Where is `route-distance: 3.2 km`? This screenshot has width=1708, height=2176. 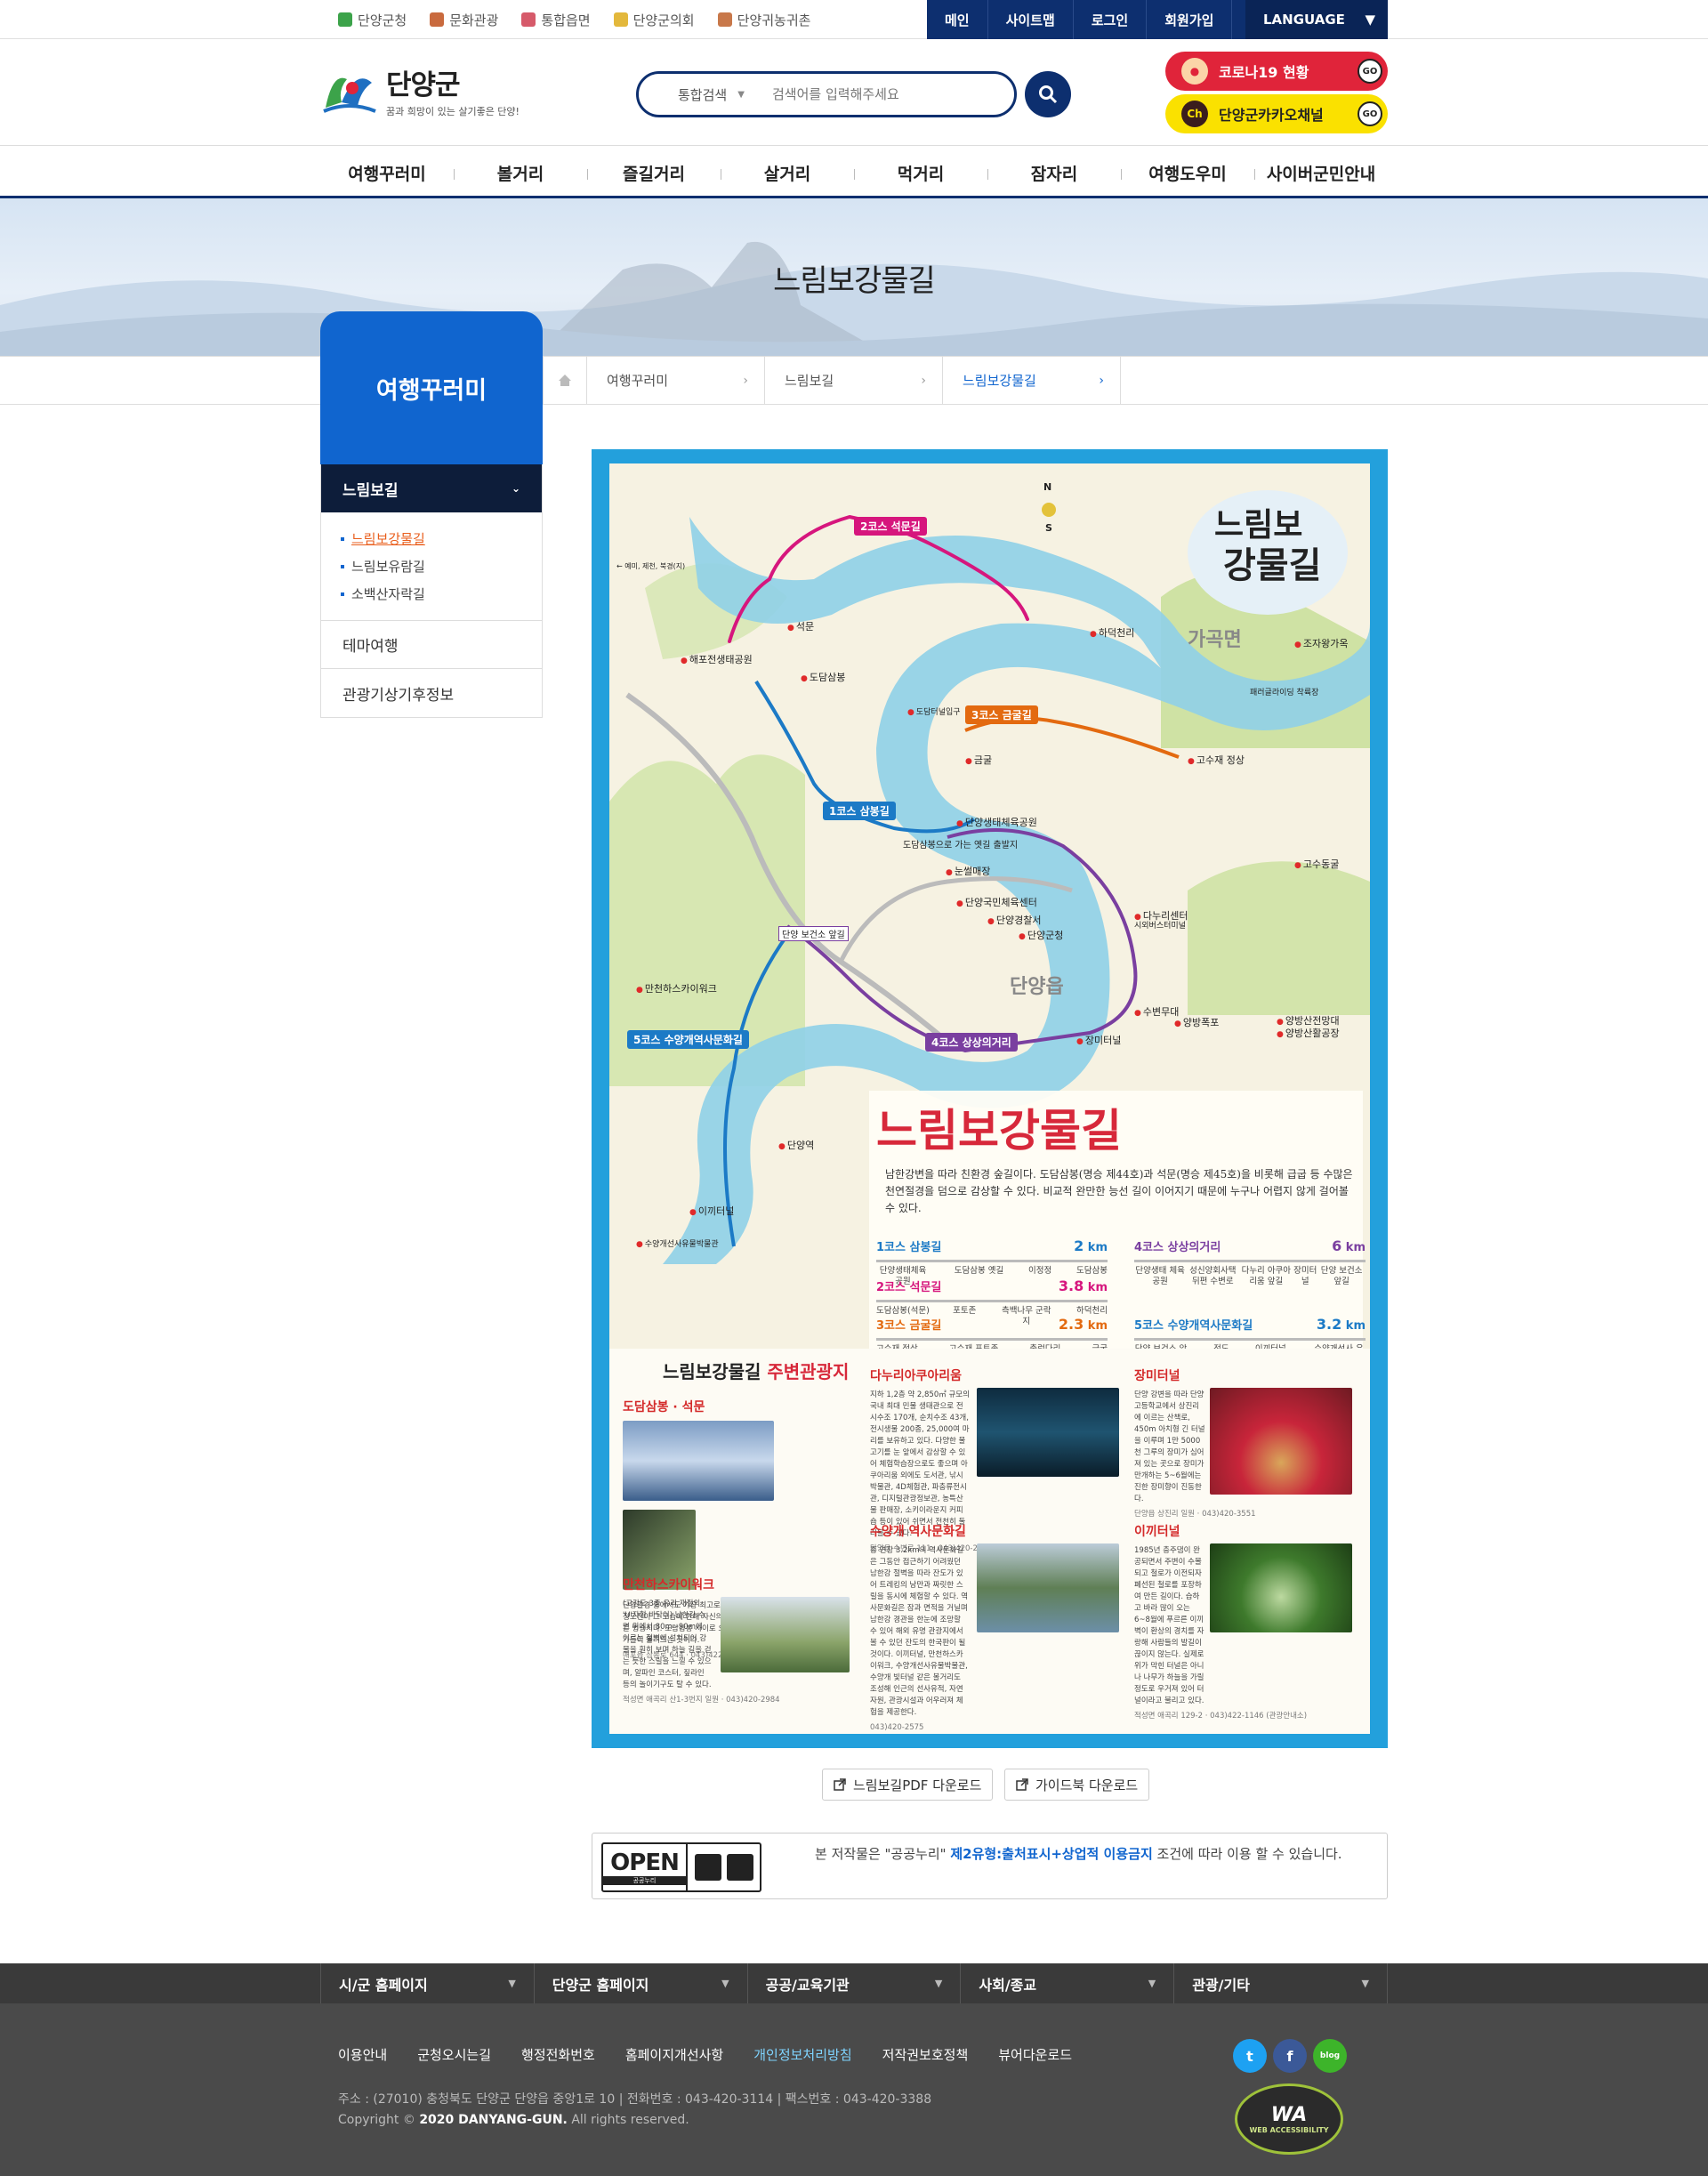
route-distance: 3.2 km is located at coordinates (1341, 1324).